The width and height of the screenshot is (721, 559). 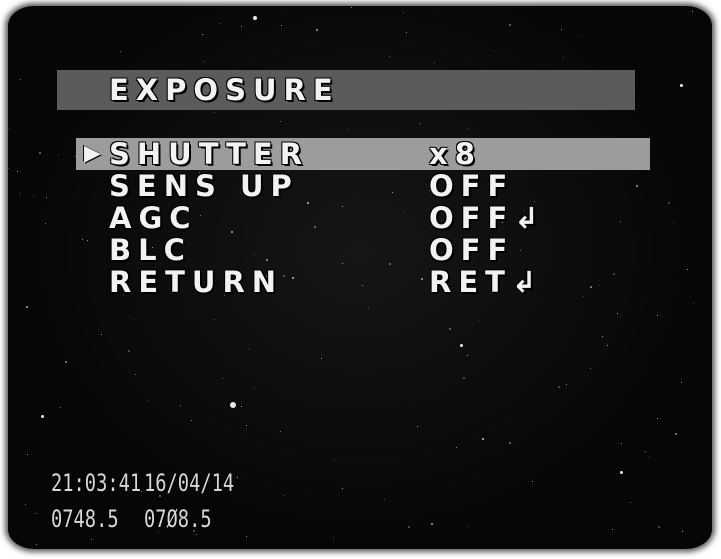 I want to click on menu-item-blc-value: OFF, so click(x=471, y=250).